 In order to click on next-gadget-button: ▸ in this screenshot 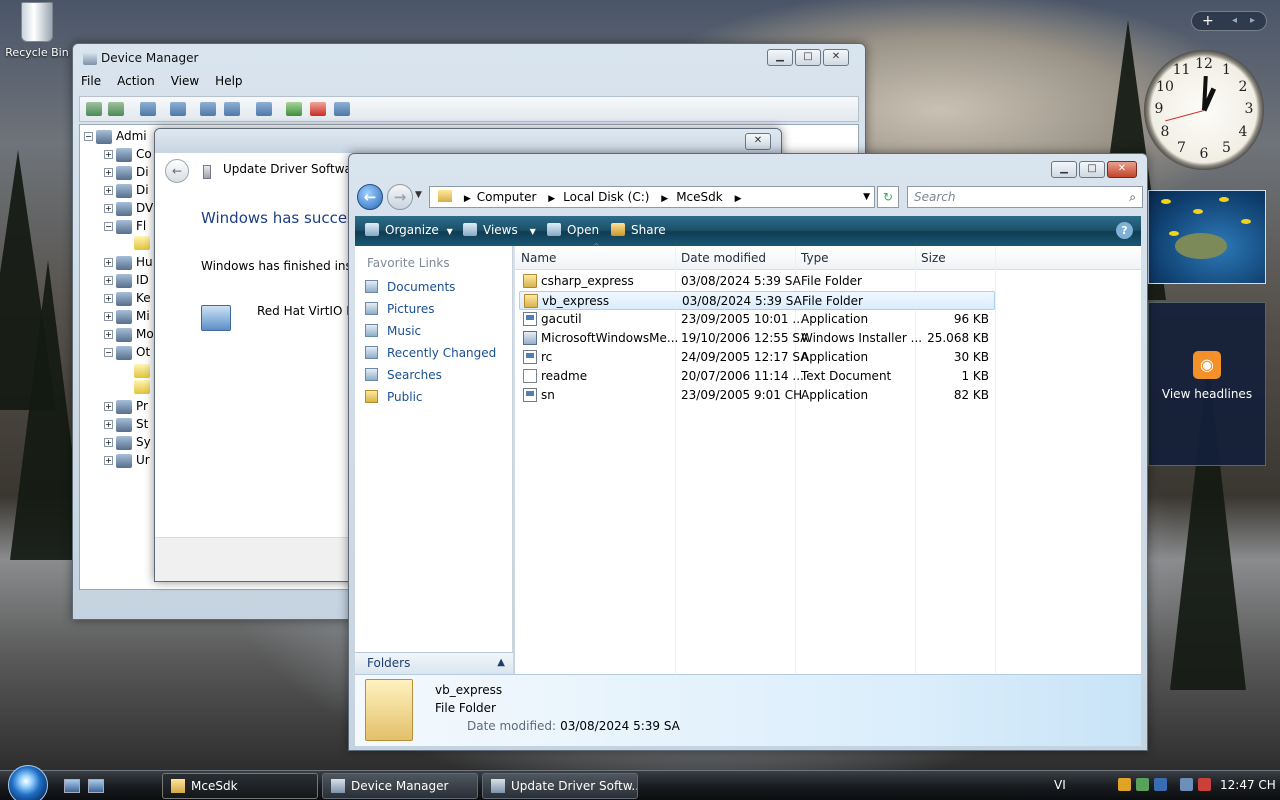, I will do `click(1252, 21)`.